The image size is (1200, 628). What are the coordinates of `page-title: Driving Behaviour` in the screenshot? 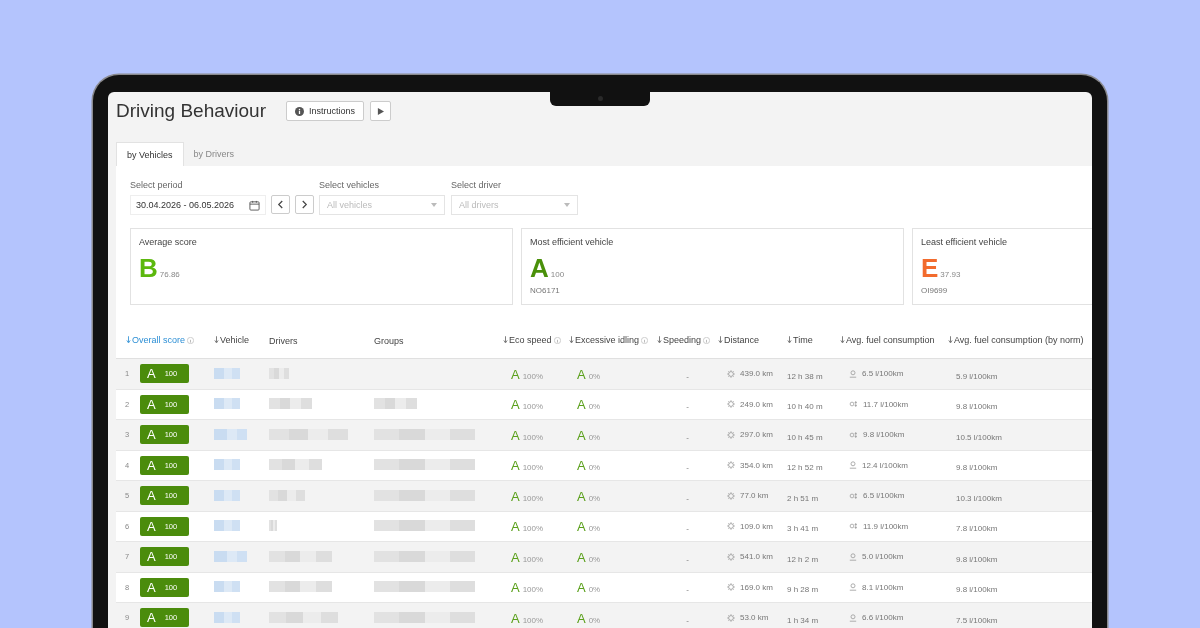 It's located at (191, 111).